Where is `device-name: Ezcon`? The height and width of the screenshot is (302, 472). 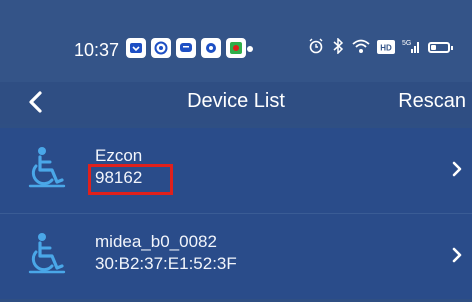 device-name: Ezcon is located at coordinates (119, 155).